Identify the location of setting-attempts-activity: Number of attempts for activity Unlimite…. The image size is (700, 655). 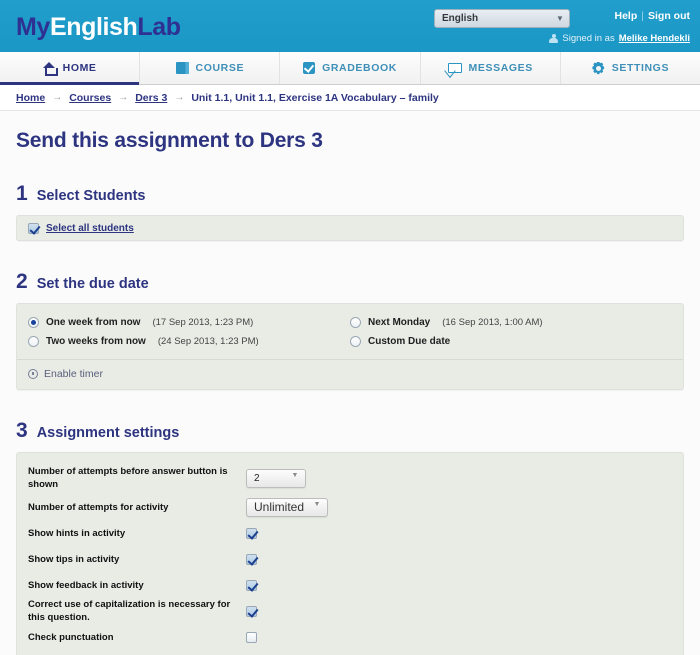
(350, 507).